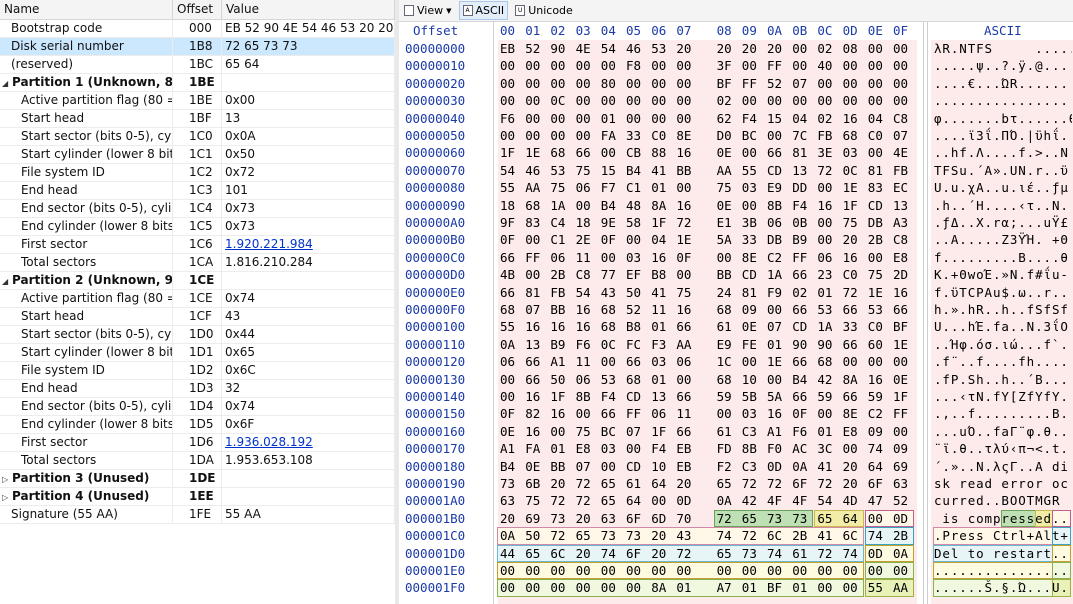 The width and height of the screenshot is (1073, 604). I want to click on hex-byte: 33, so click(637, 135).